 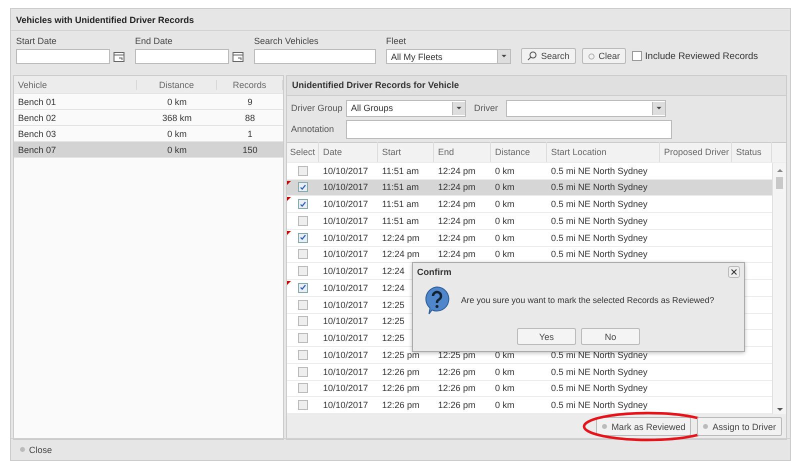 I want to click on column-header: Date, so click(x=348, y=152).